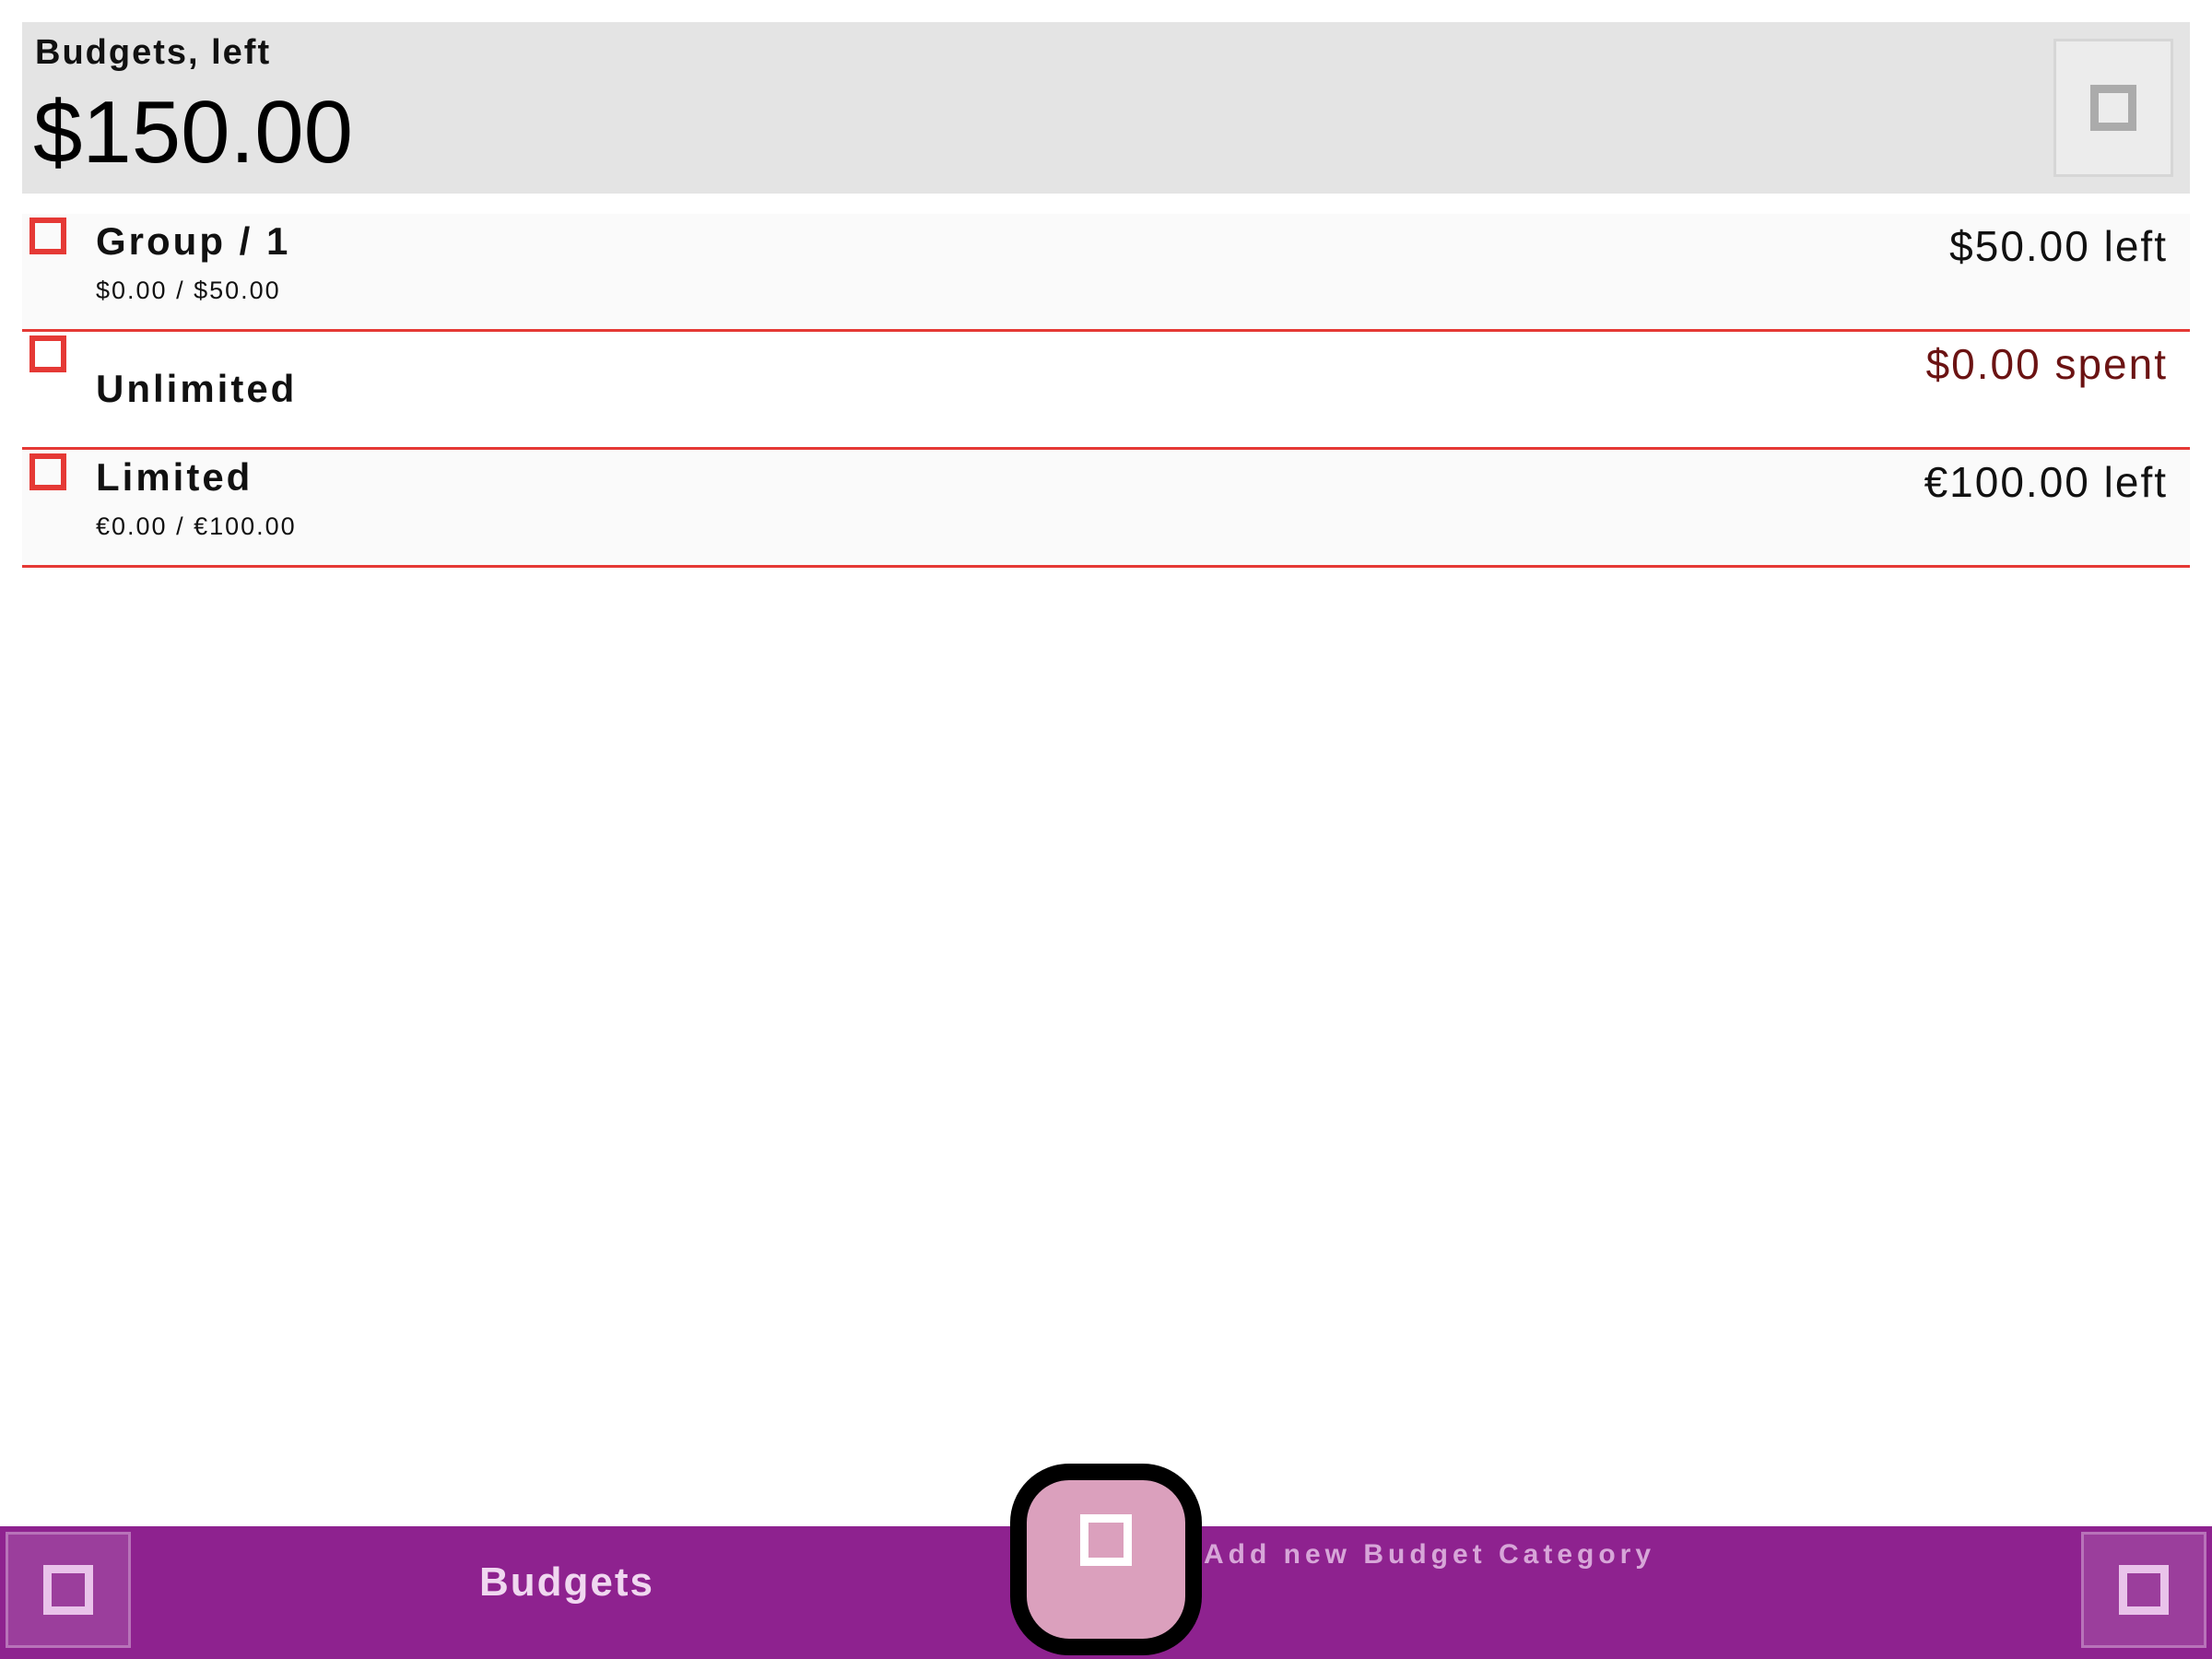 The image size is (2212, 1659). I want to click on budget-row-unlimited: Unlimited $0.00 spent, so click(1106, 391).